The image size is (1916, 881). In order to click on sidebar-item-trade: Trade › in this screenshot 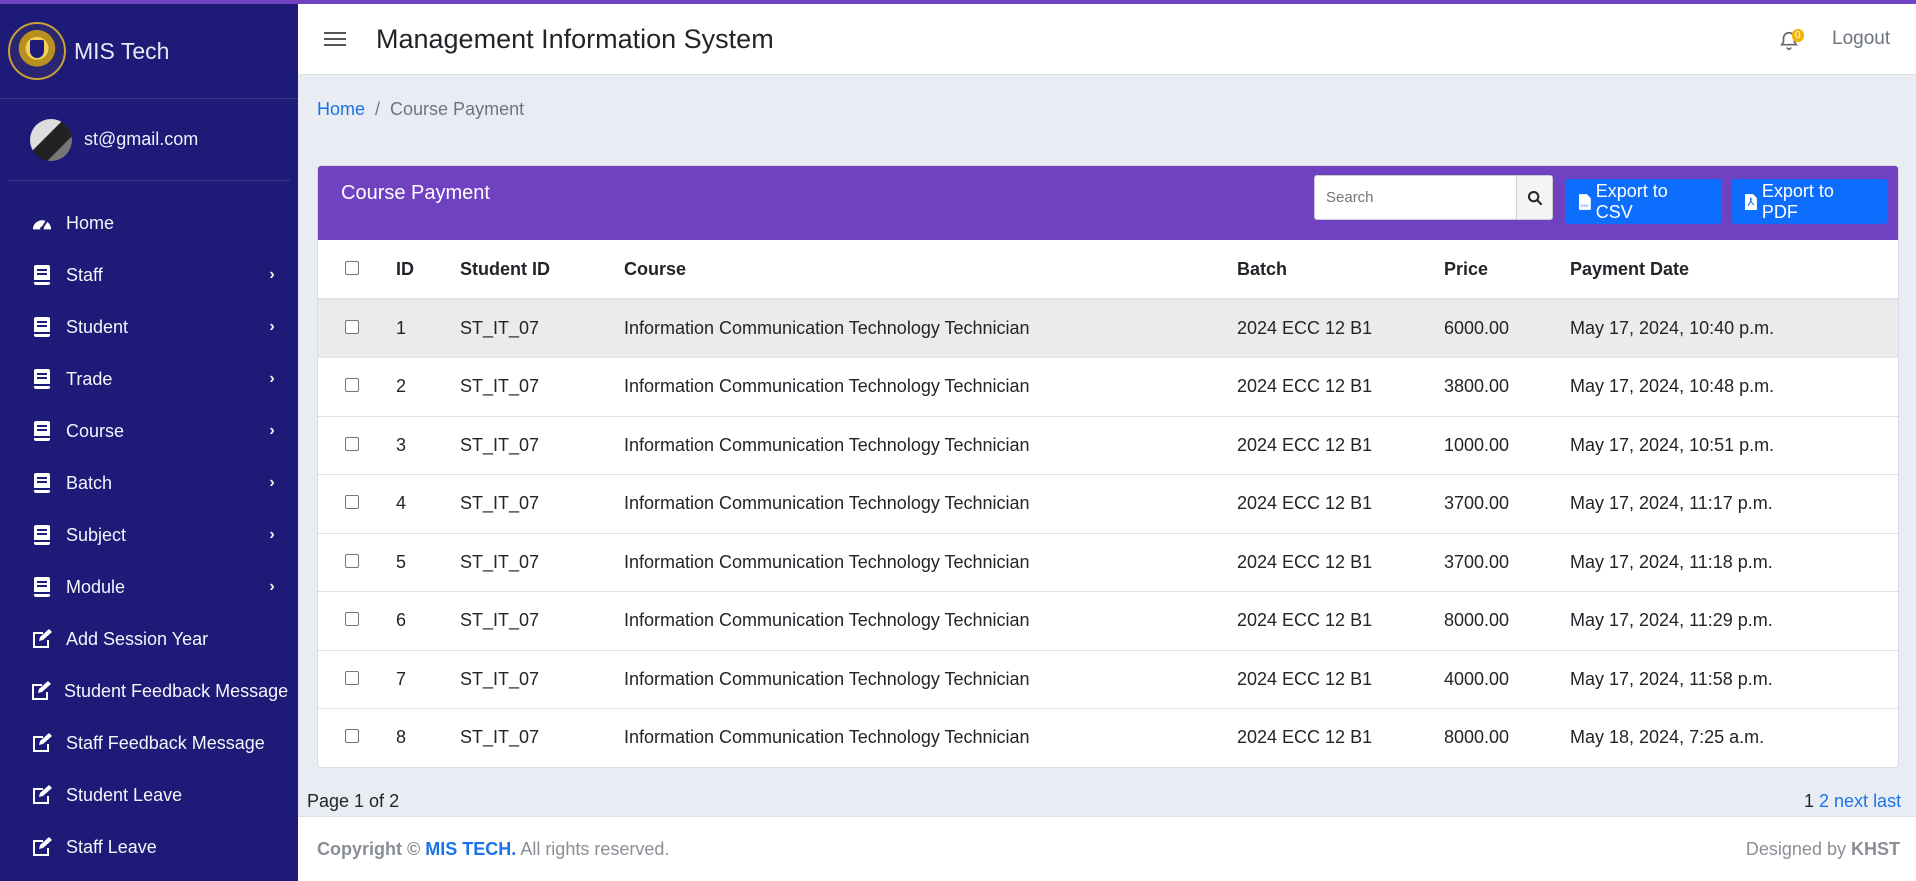, I will do `click(149, 379)`.